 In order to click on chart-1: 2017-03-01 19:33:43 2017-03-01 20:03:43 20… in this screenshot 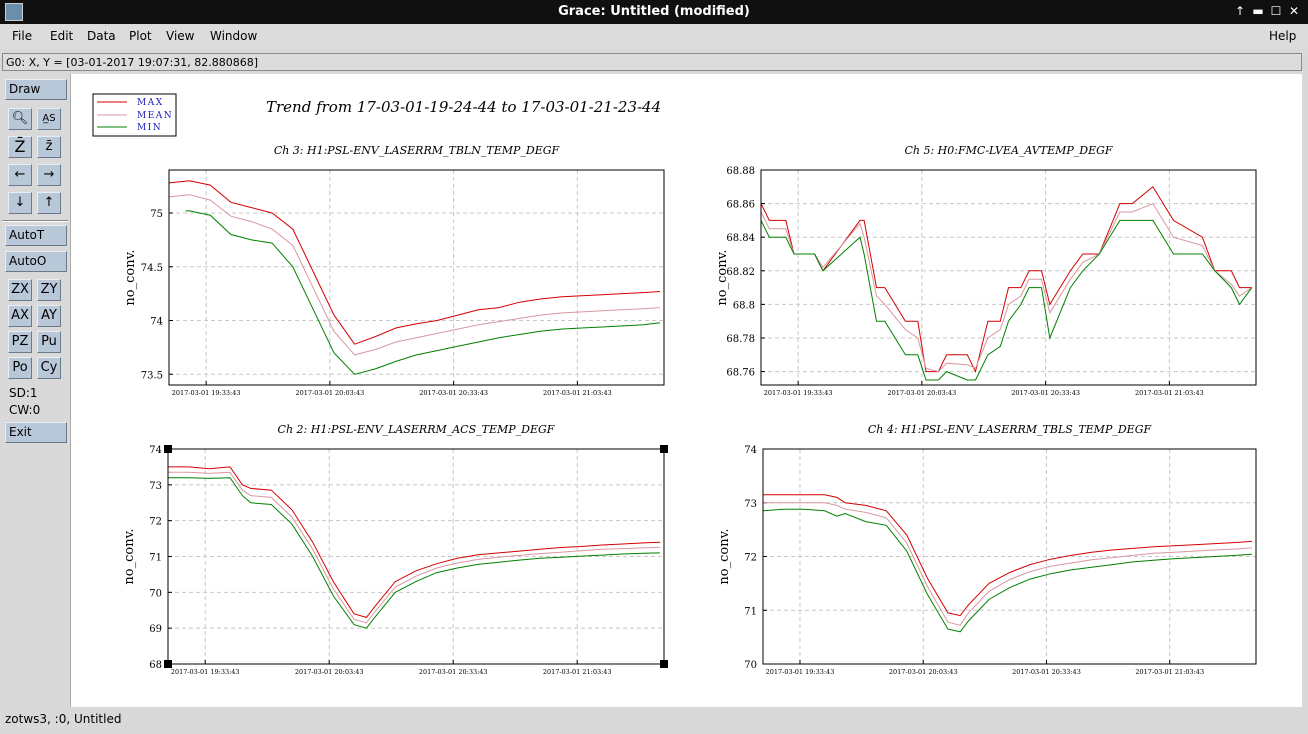, I will do `click(394, 270)`.